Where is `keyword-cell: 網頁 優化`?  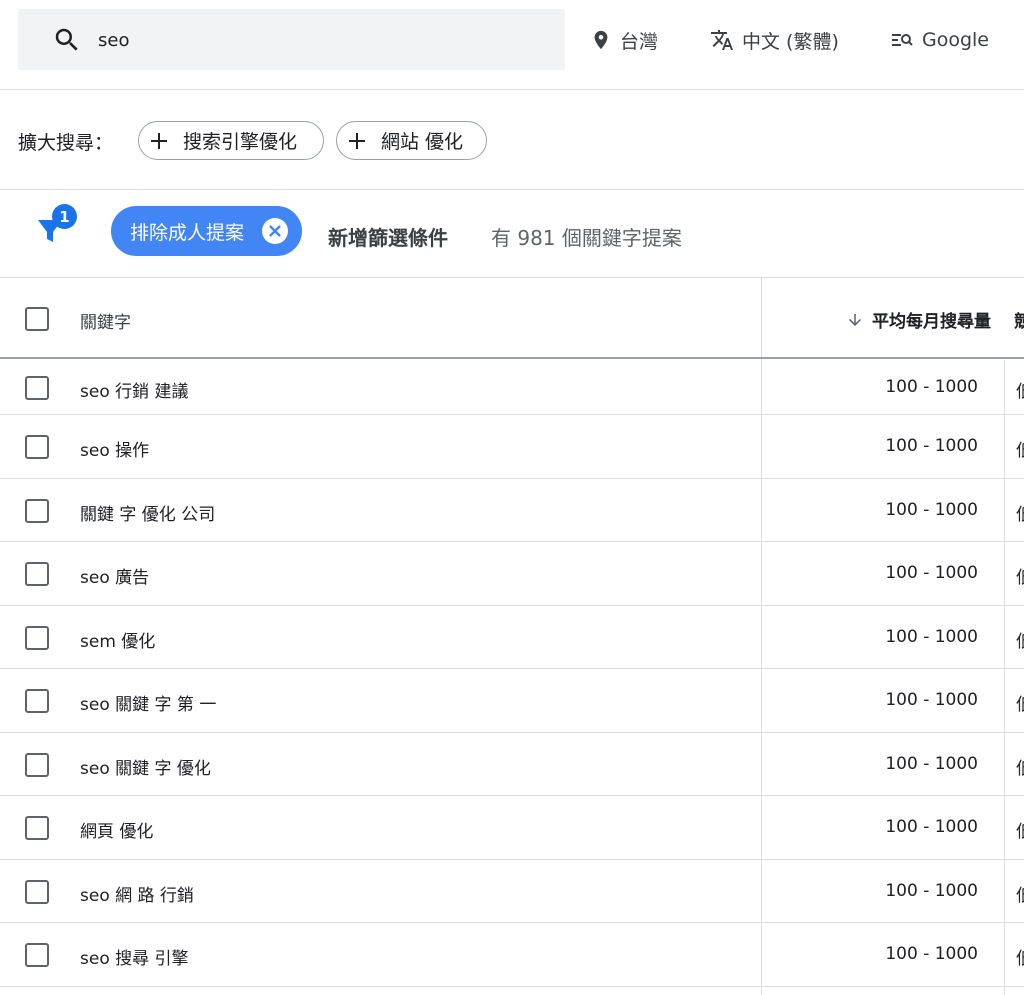
keyword-cell: 網頁 優化 is located at coordinates (117, 832).